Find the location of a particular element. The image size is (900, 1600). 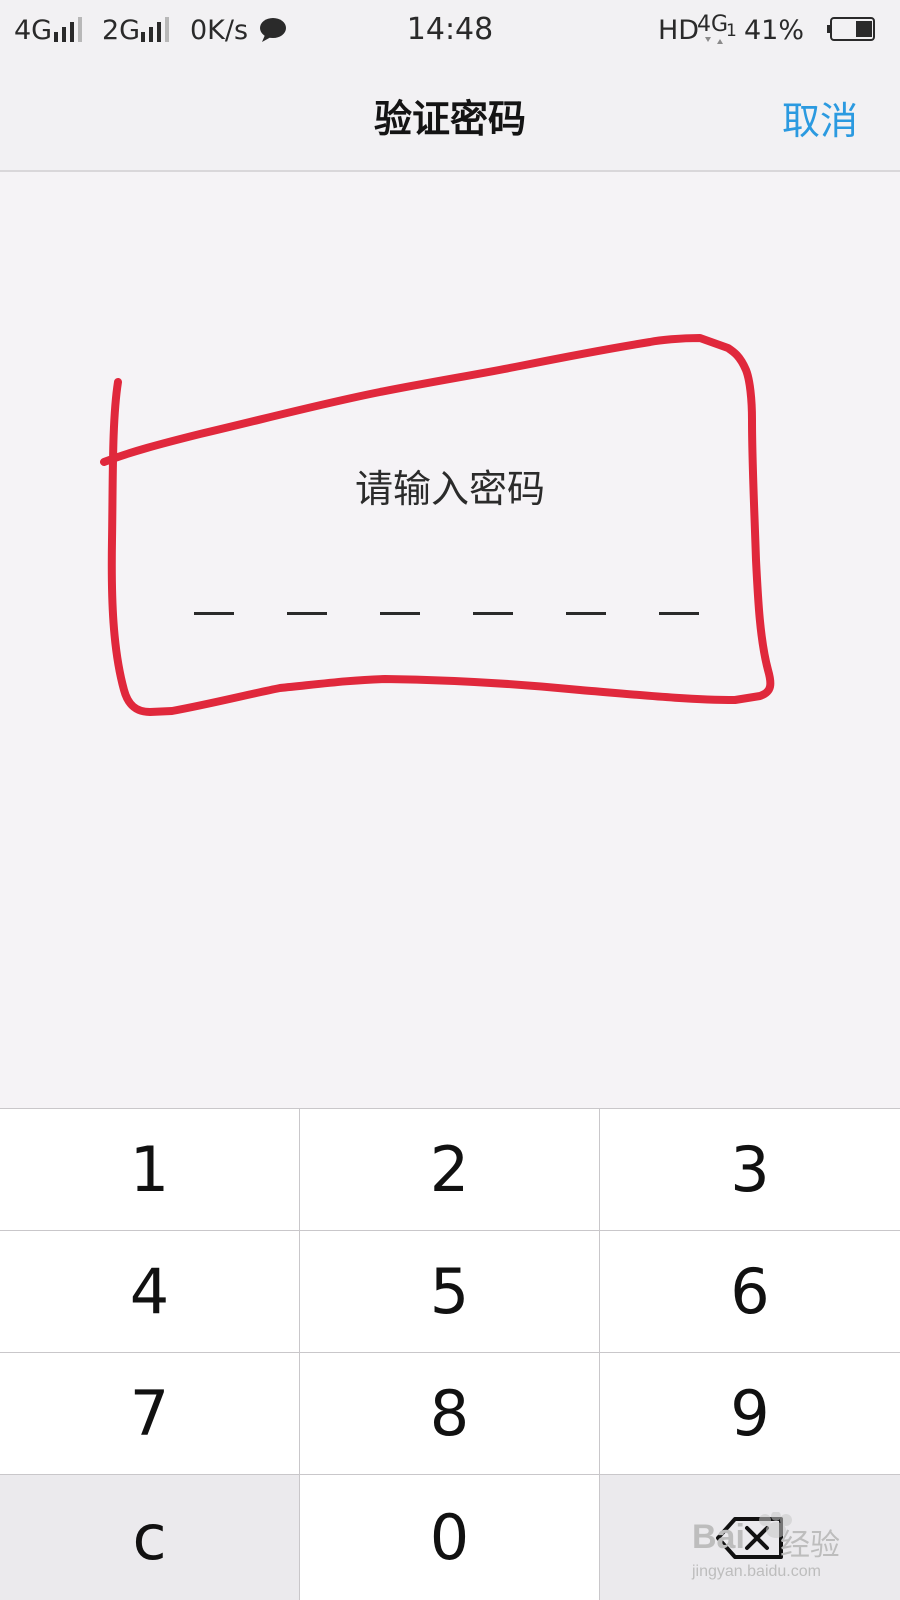

key-7: 7 is located at coordinates (149, 1413).